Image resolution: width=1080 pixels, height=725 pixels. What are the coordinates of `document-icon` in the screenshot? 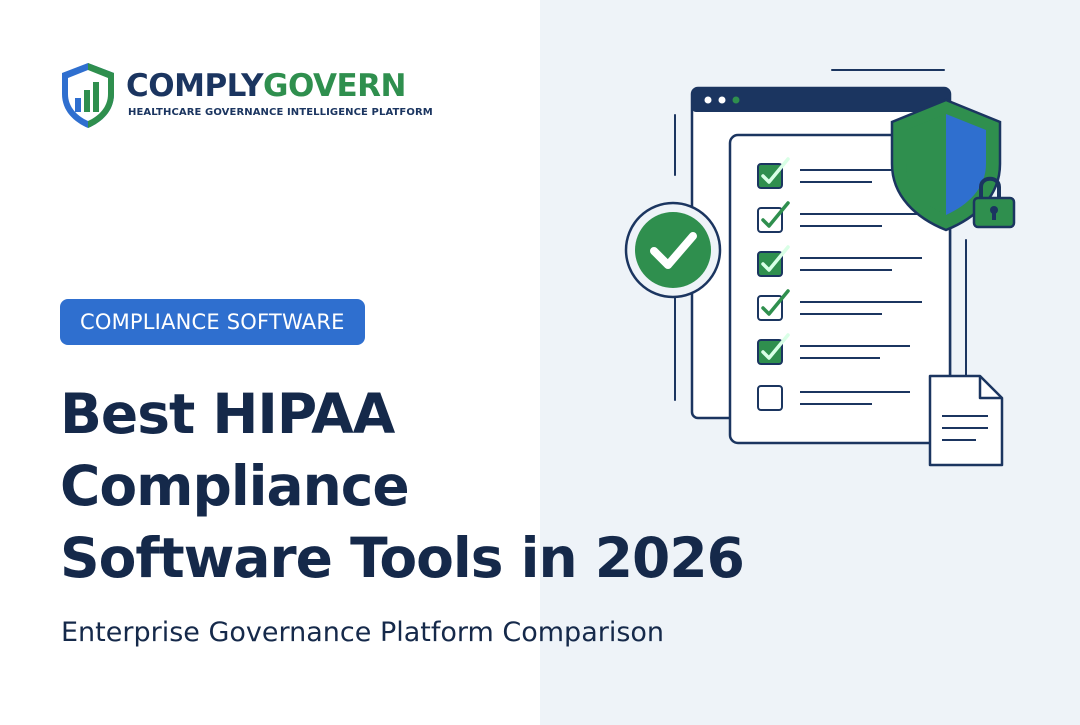 It's located at (966, 420).